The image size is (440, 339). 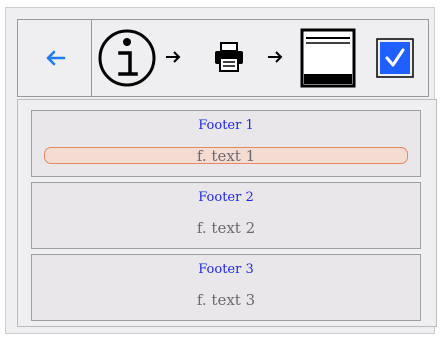 What do you see at coordinates (395, 58) in the screenshot?
I see `checkbox-icon` at bounding box center [395, 58].